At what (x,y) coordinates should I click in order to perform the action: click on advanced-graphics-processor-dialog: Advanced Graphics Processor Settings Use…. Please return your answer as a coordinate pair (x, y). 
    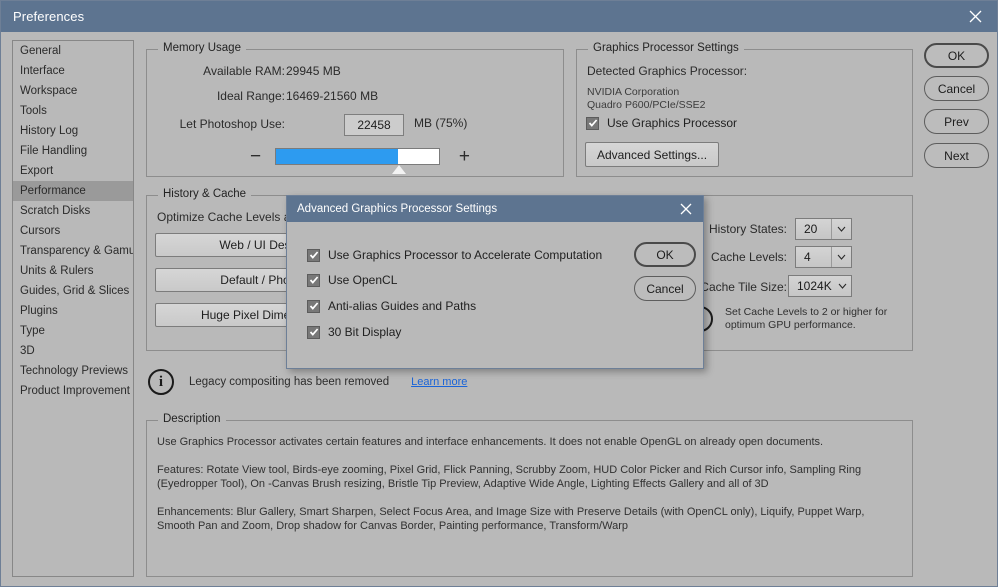
    Looking at the image, I should click on (495, 282).